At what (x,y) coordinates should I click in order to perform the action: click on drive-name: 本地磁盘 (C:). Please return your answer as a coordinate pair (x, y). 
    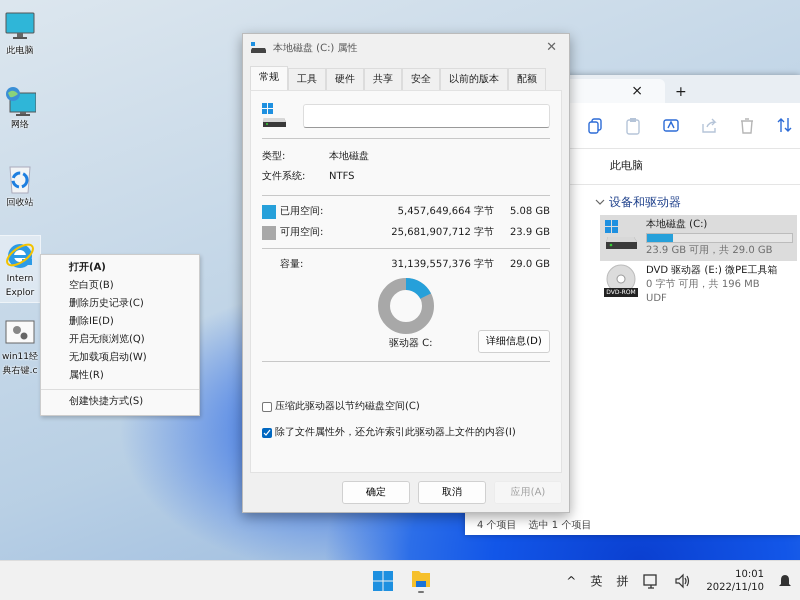
    Looking at the image, I should click on (677, 225).